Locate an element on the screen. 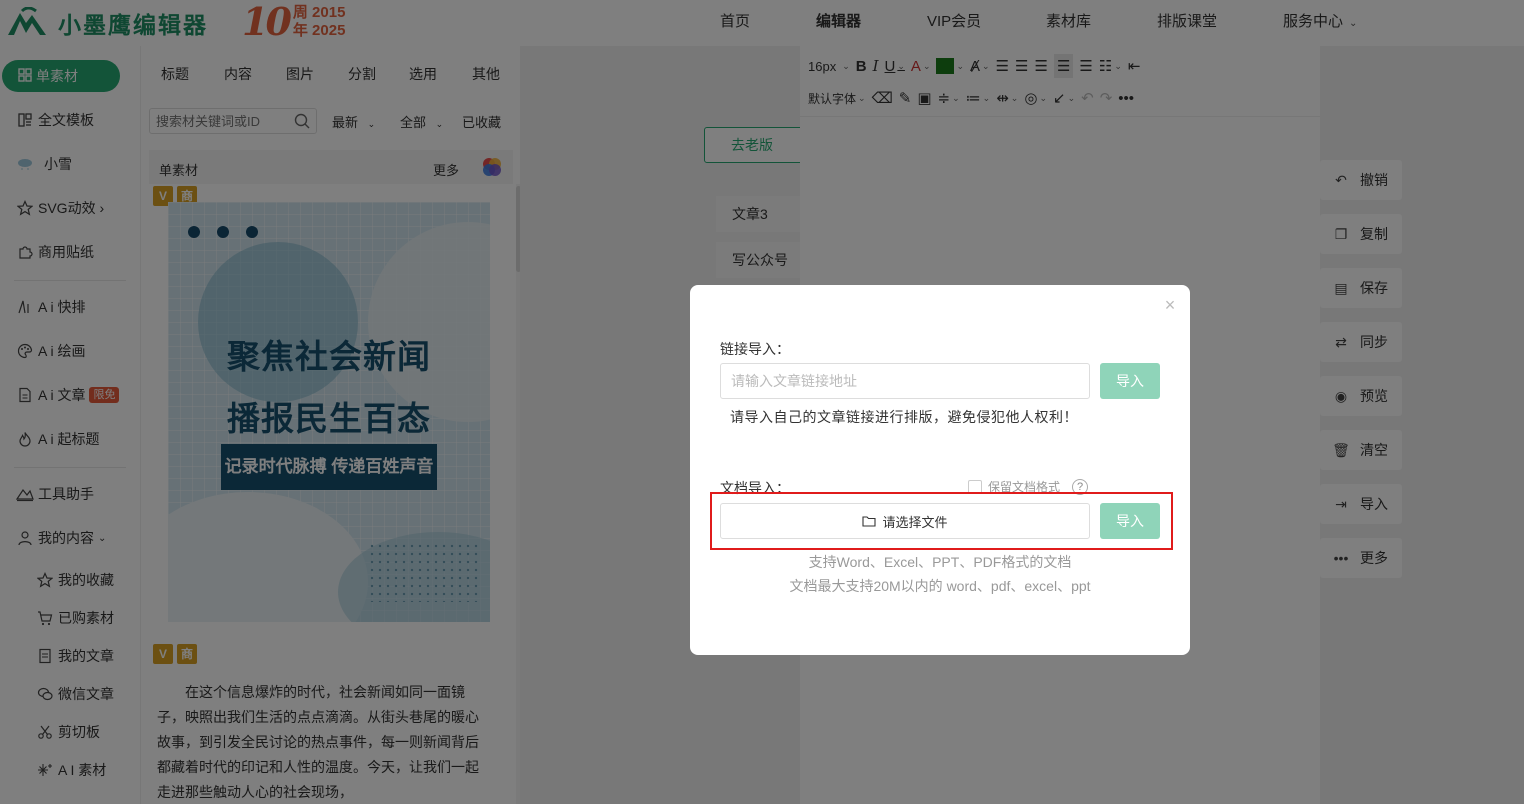 The image size is (1524, 804). keep-format-option: 保留文档格式 ? is located at coordinates (1028, 486).